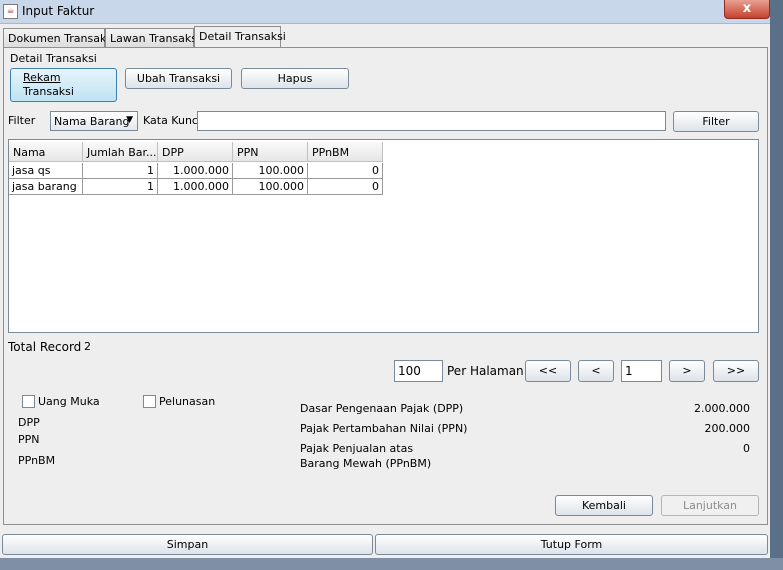 Image resolution: width=783 pixels, height=570 pixels. Describe the element at coordinates (391, 564) in the screenshot. I see `background-desktop-bottom` at that location.